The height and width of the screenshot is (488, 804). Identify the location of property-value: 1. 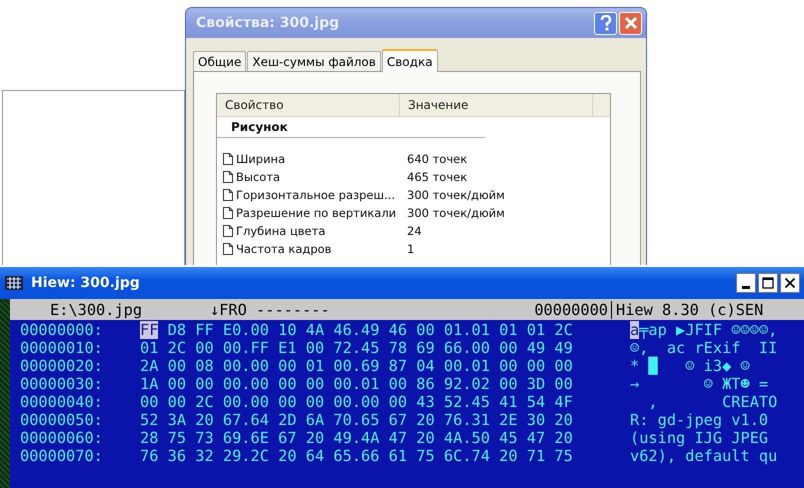
(410, 249).